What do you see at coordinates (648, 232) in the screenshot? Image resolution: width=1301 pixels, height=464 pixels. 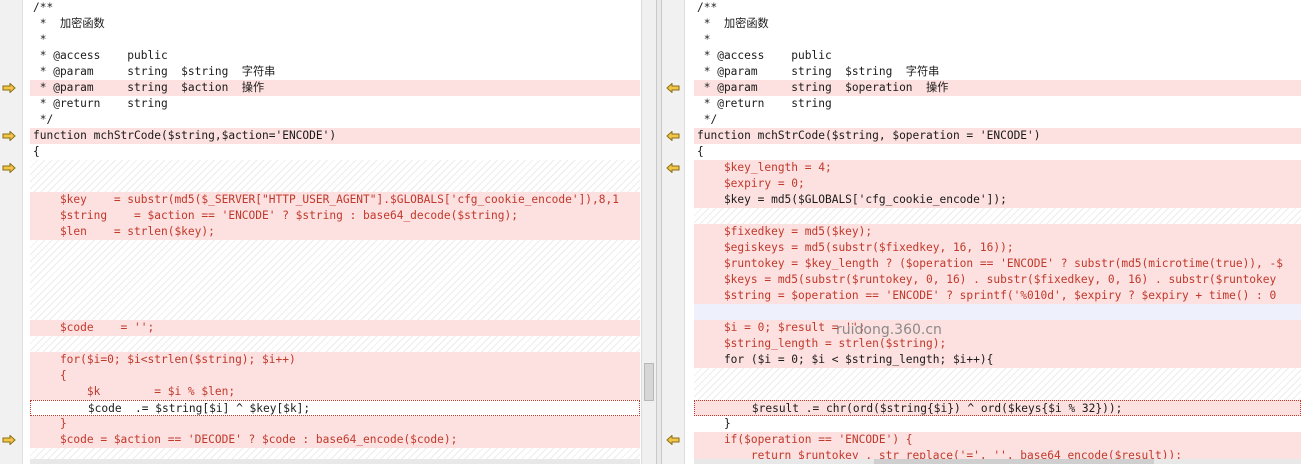 I see `left-vertical-scrollbar` at bounding box center [648, 232].